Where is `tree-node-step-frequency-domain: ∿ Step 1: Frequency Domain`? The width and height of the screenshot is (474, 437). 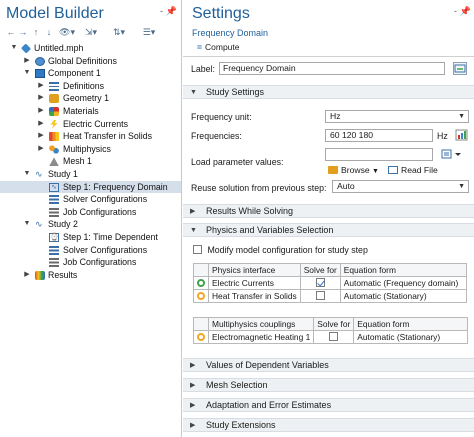
tree-node-step-frequency-domain: ∿ Step 1: Frequency Domain is located at coordinates (90, 187).